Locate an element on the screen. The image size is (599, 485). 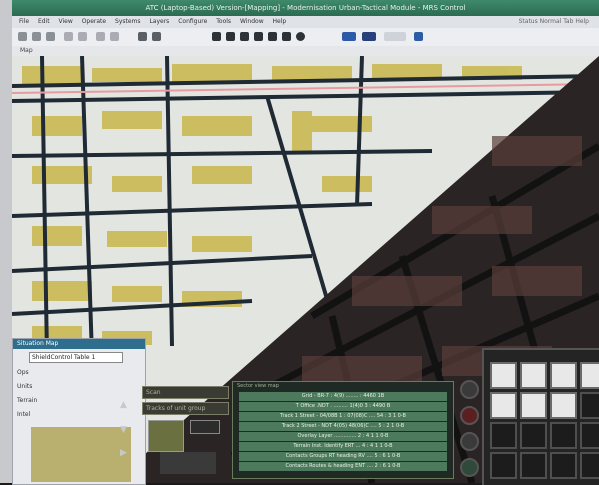
marker-icon is located at coordinates (258, 36).